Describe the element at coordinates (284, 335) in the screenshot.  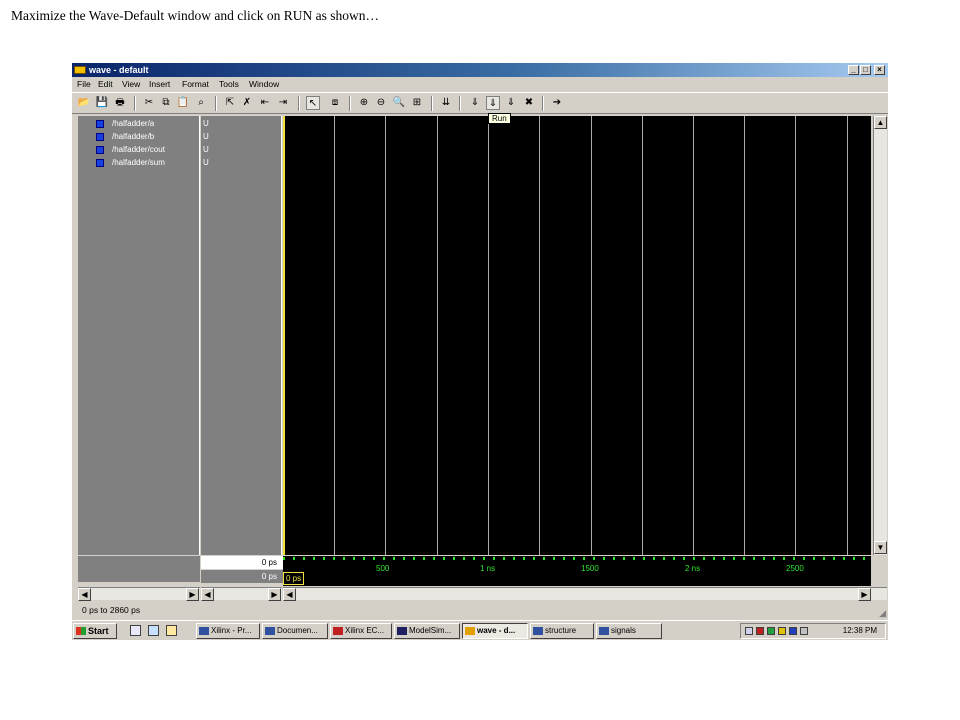
I see `time-cursor` at that location.